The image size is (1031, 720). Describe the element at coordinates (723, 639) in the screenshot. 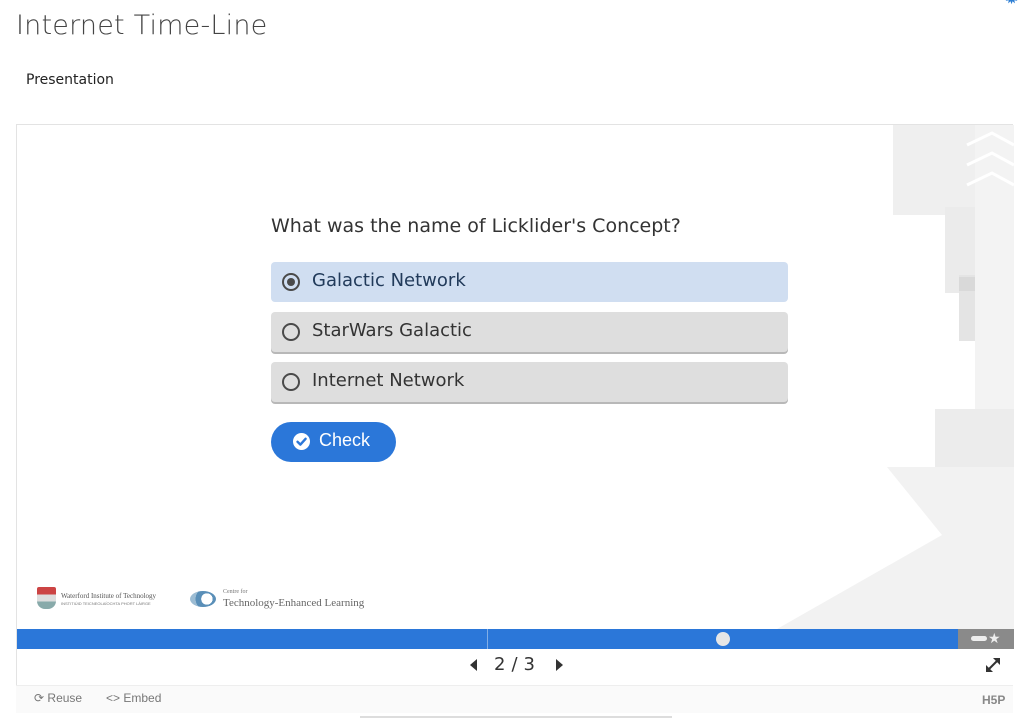

I see `progress-knob` at that location.